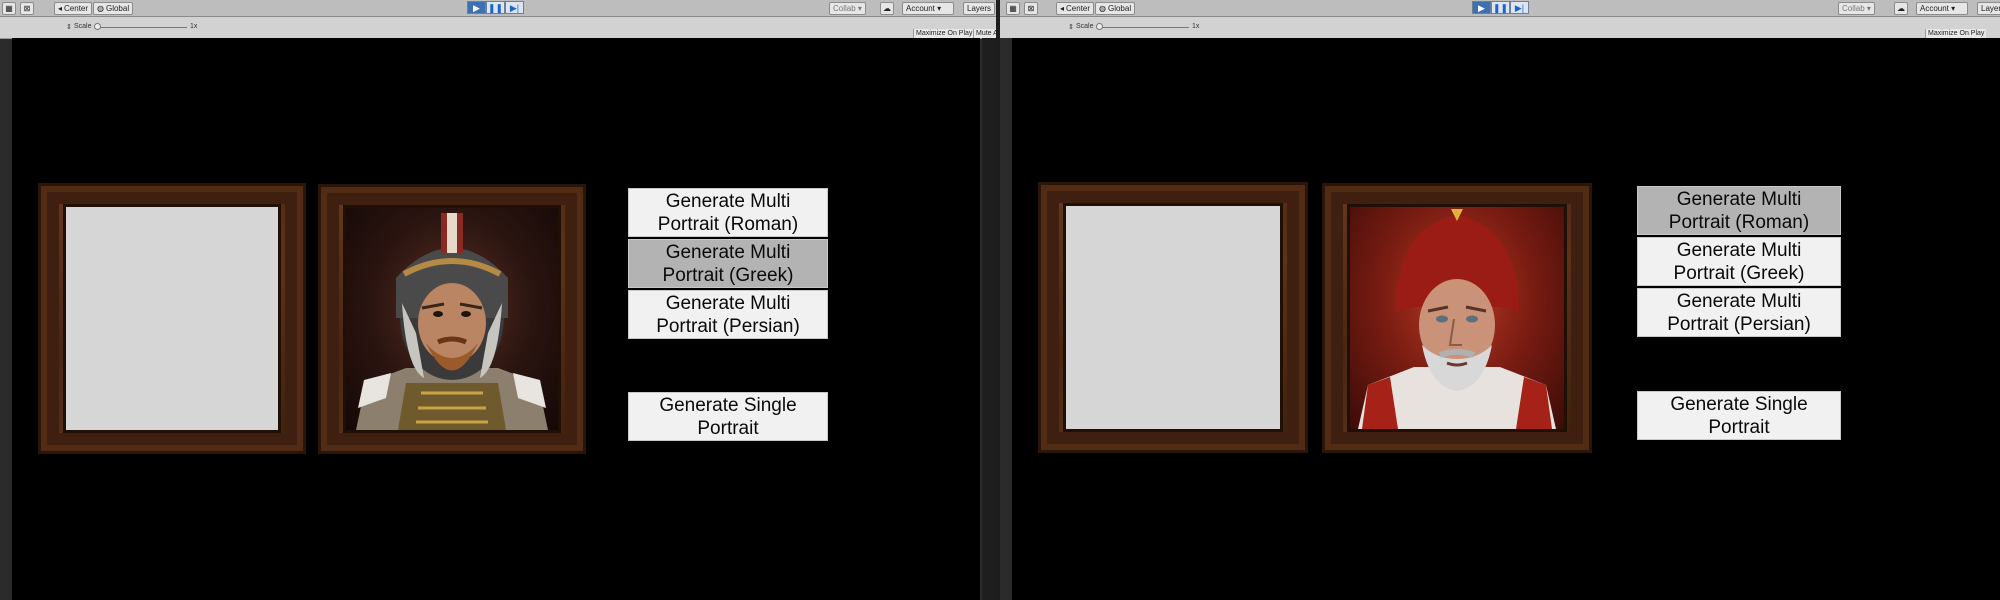 The image size is (2000, 600). I want to click on right-edge-scrollbar, so click(989, 319).